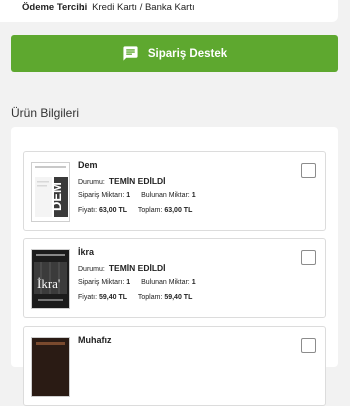  Describe the element at coordinates (50, 192) in the screenshot. I see `product-cover-image: DEM` at that location.